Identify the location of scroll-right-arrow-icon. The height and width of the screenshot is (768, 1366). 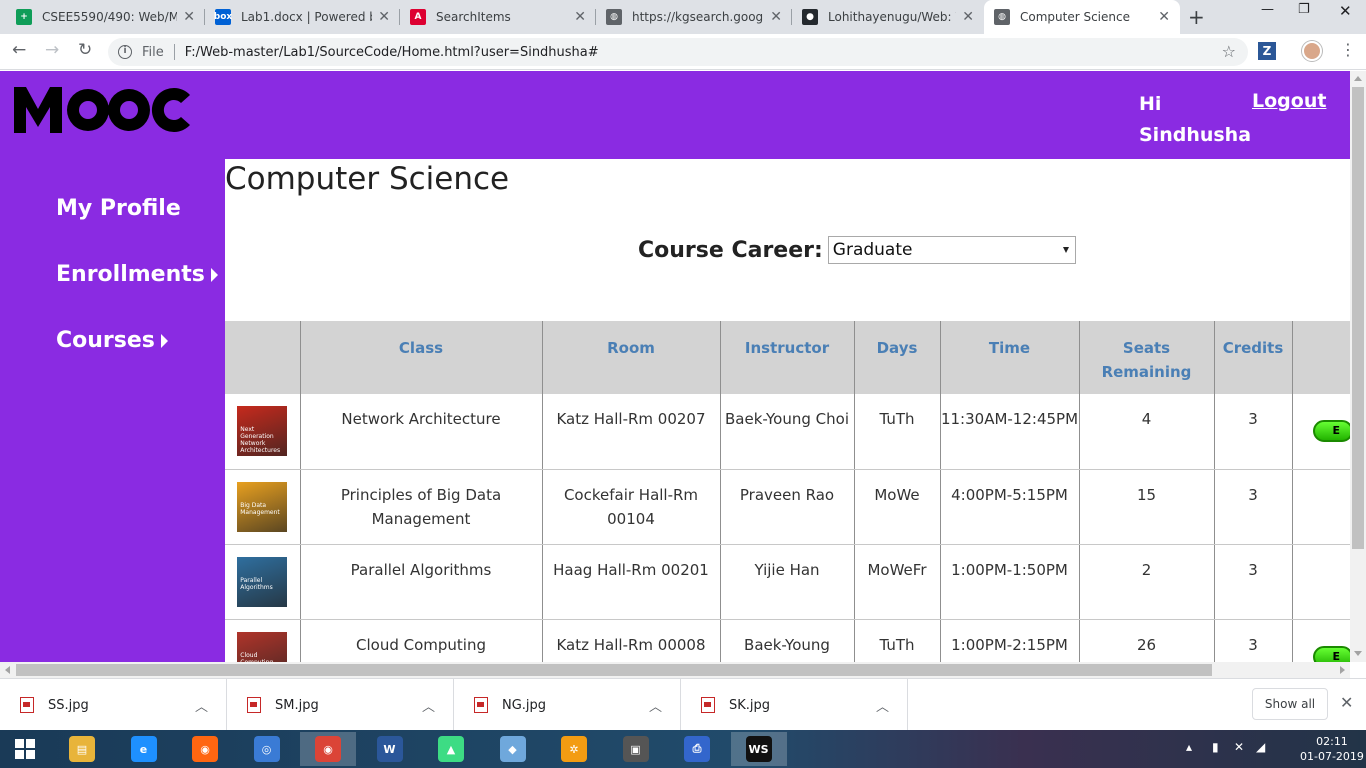
(1342, 670).